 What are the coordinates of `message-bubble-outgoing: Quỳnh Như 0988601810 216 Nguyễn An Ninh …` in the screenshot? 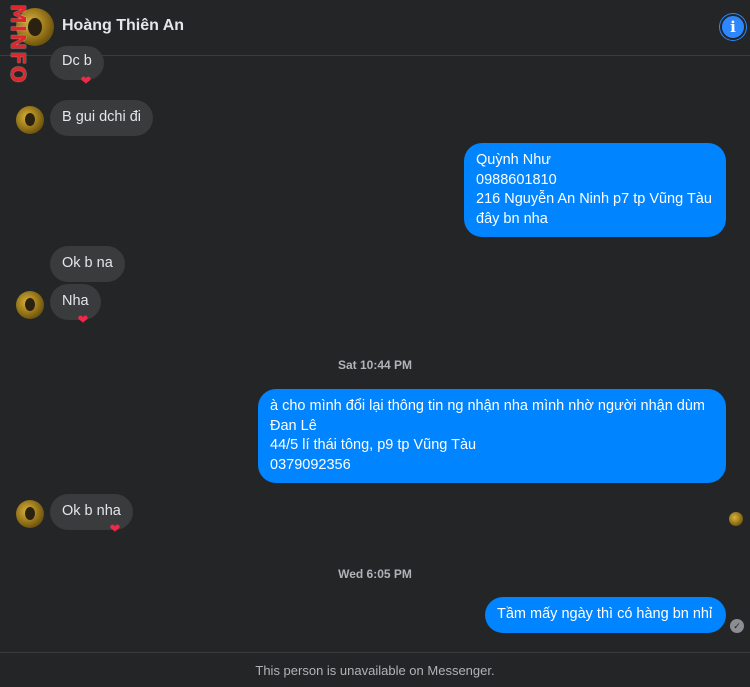 It's located at (595, 190).